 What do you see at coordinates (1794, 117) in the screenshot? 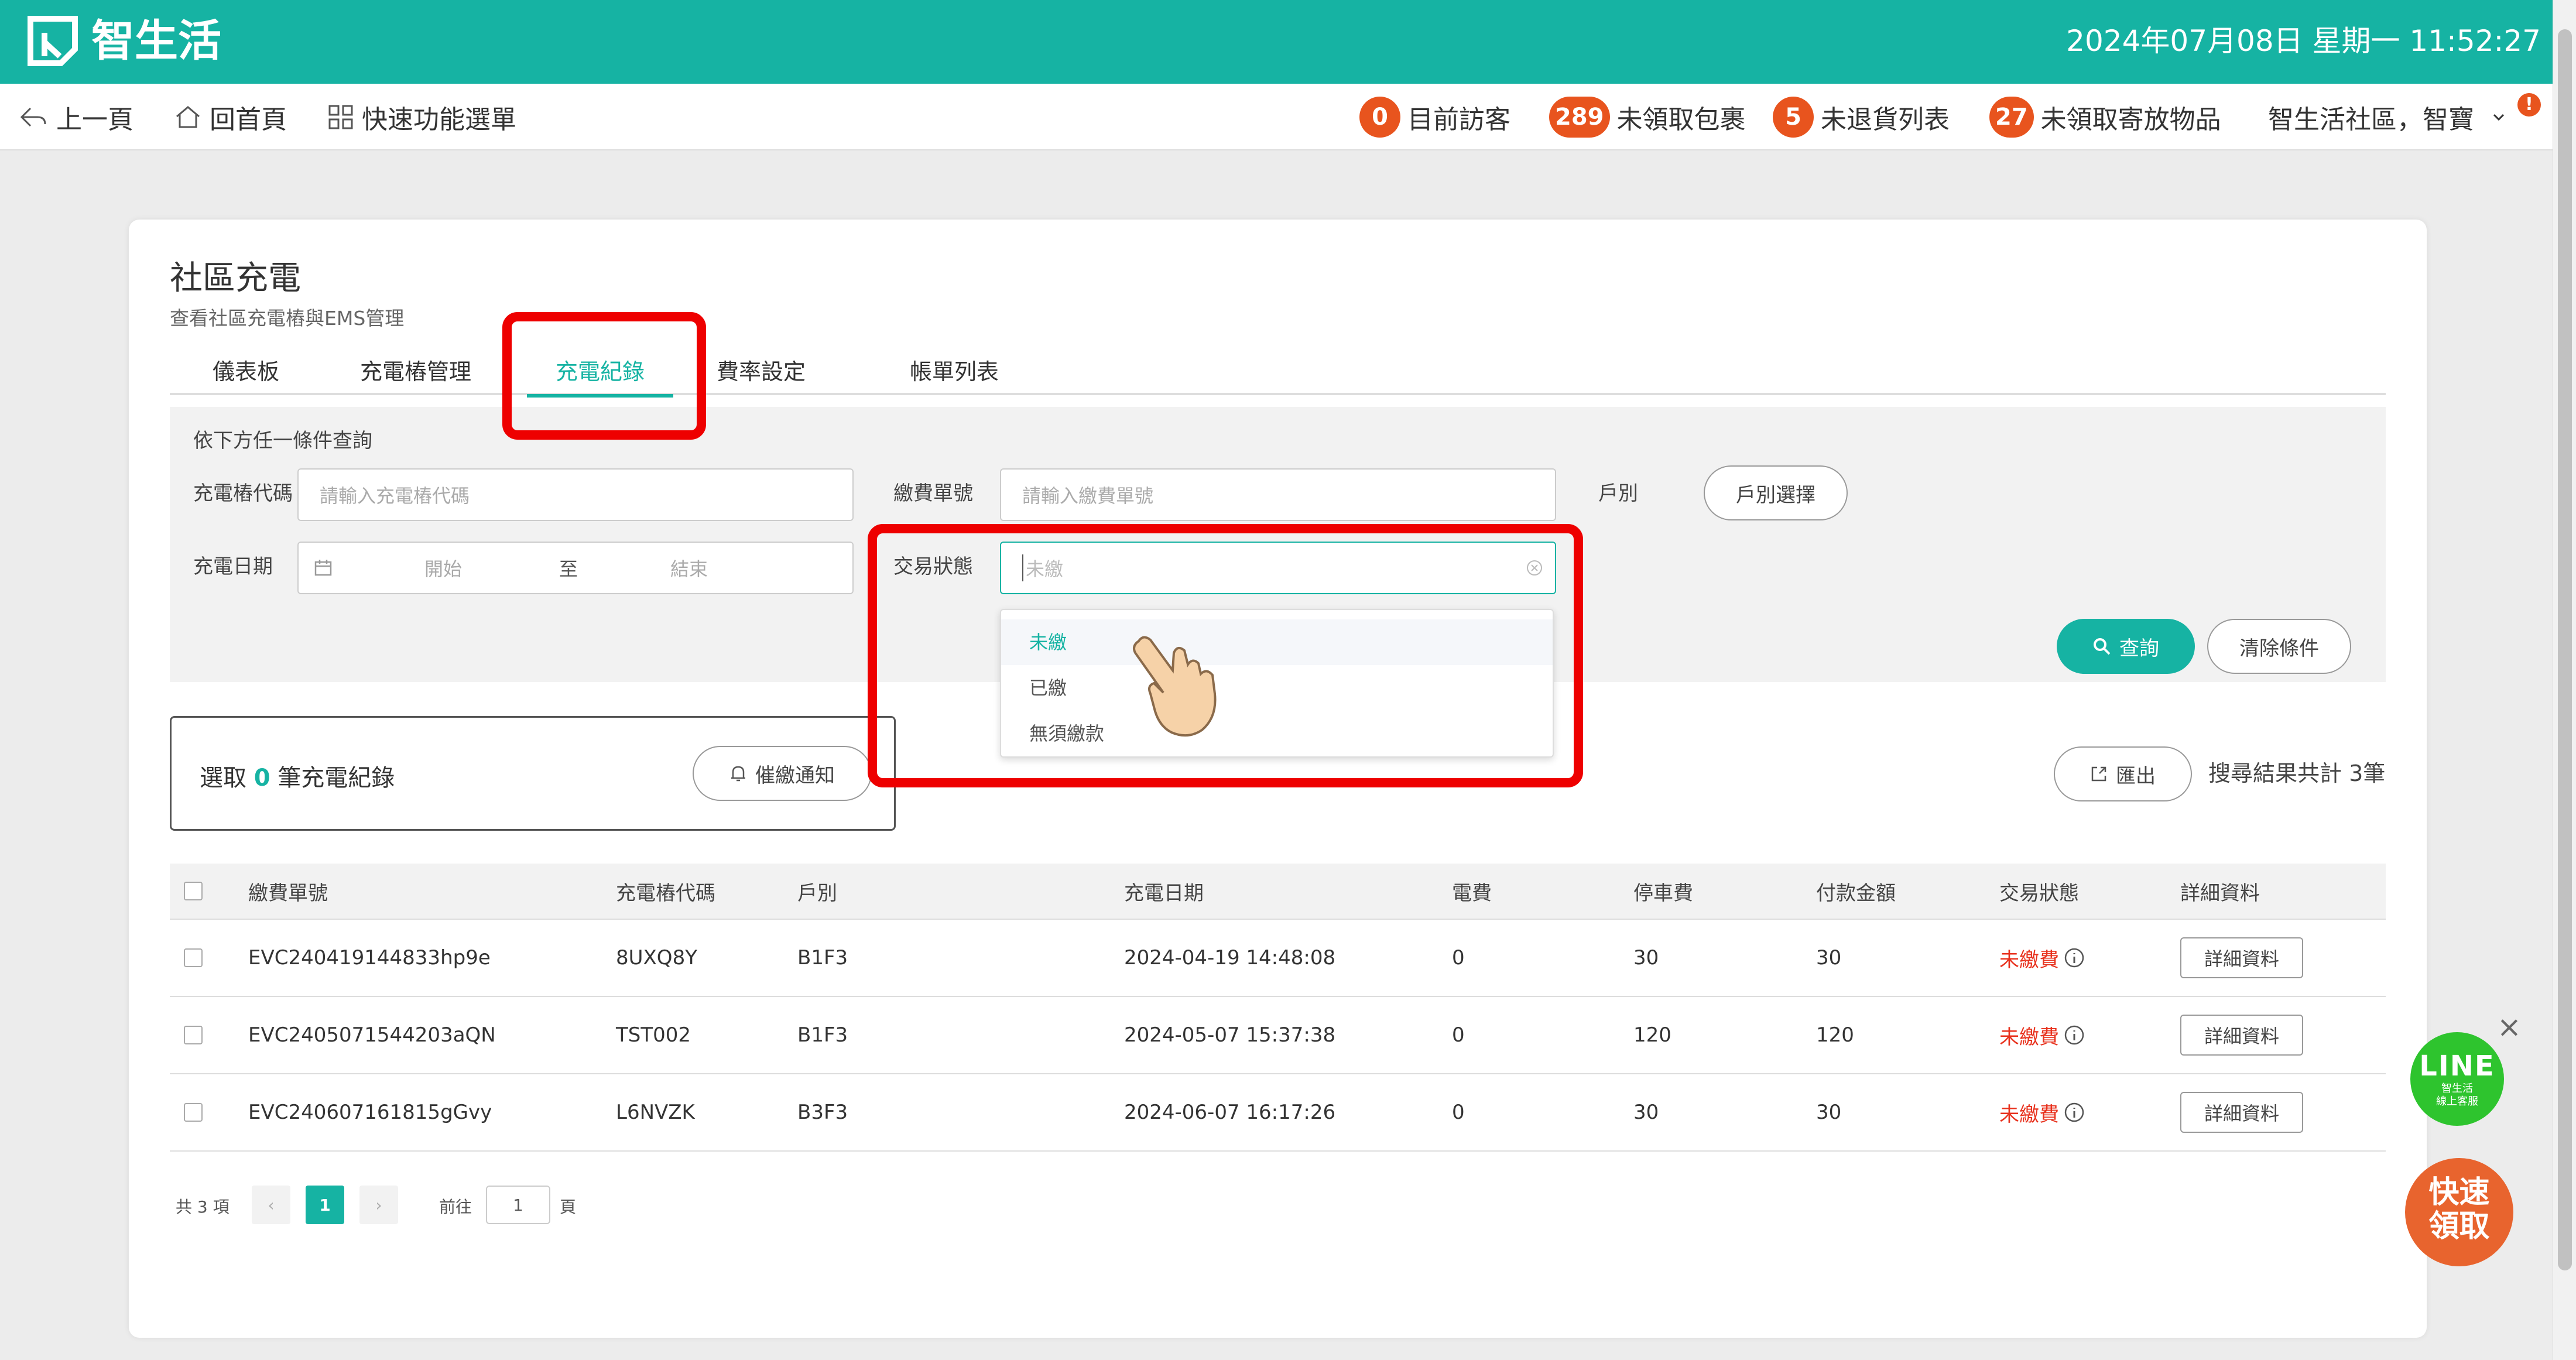
I see `returns-count-badge: 5` at bounding box center [1794, 117].